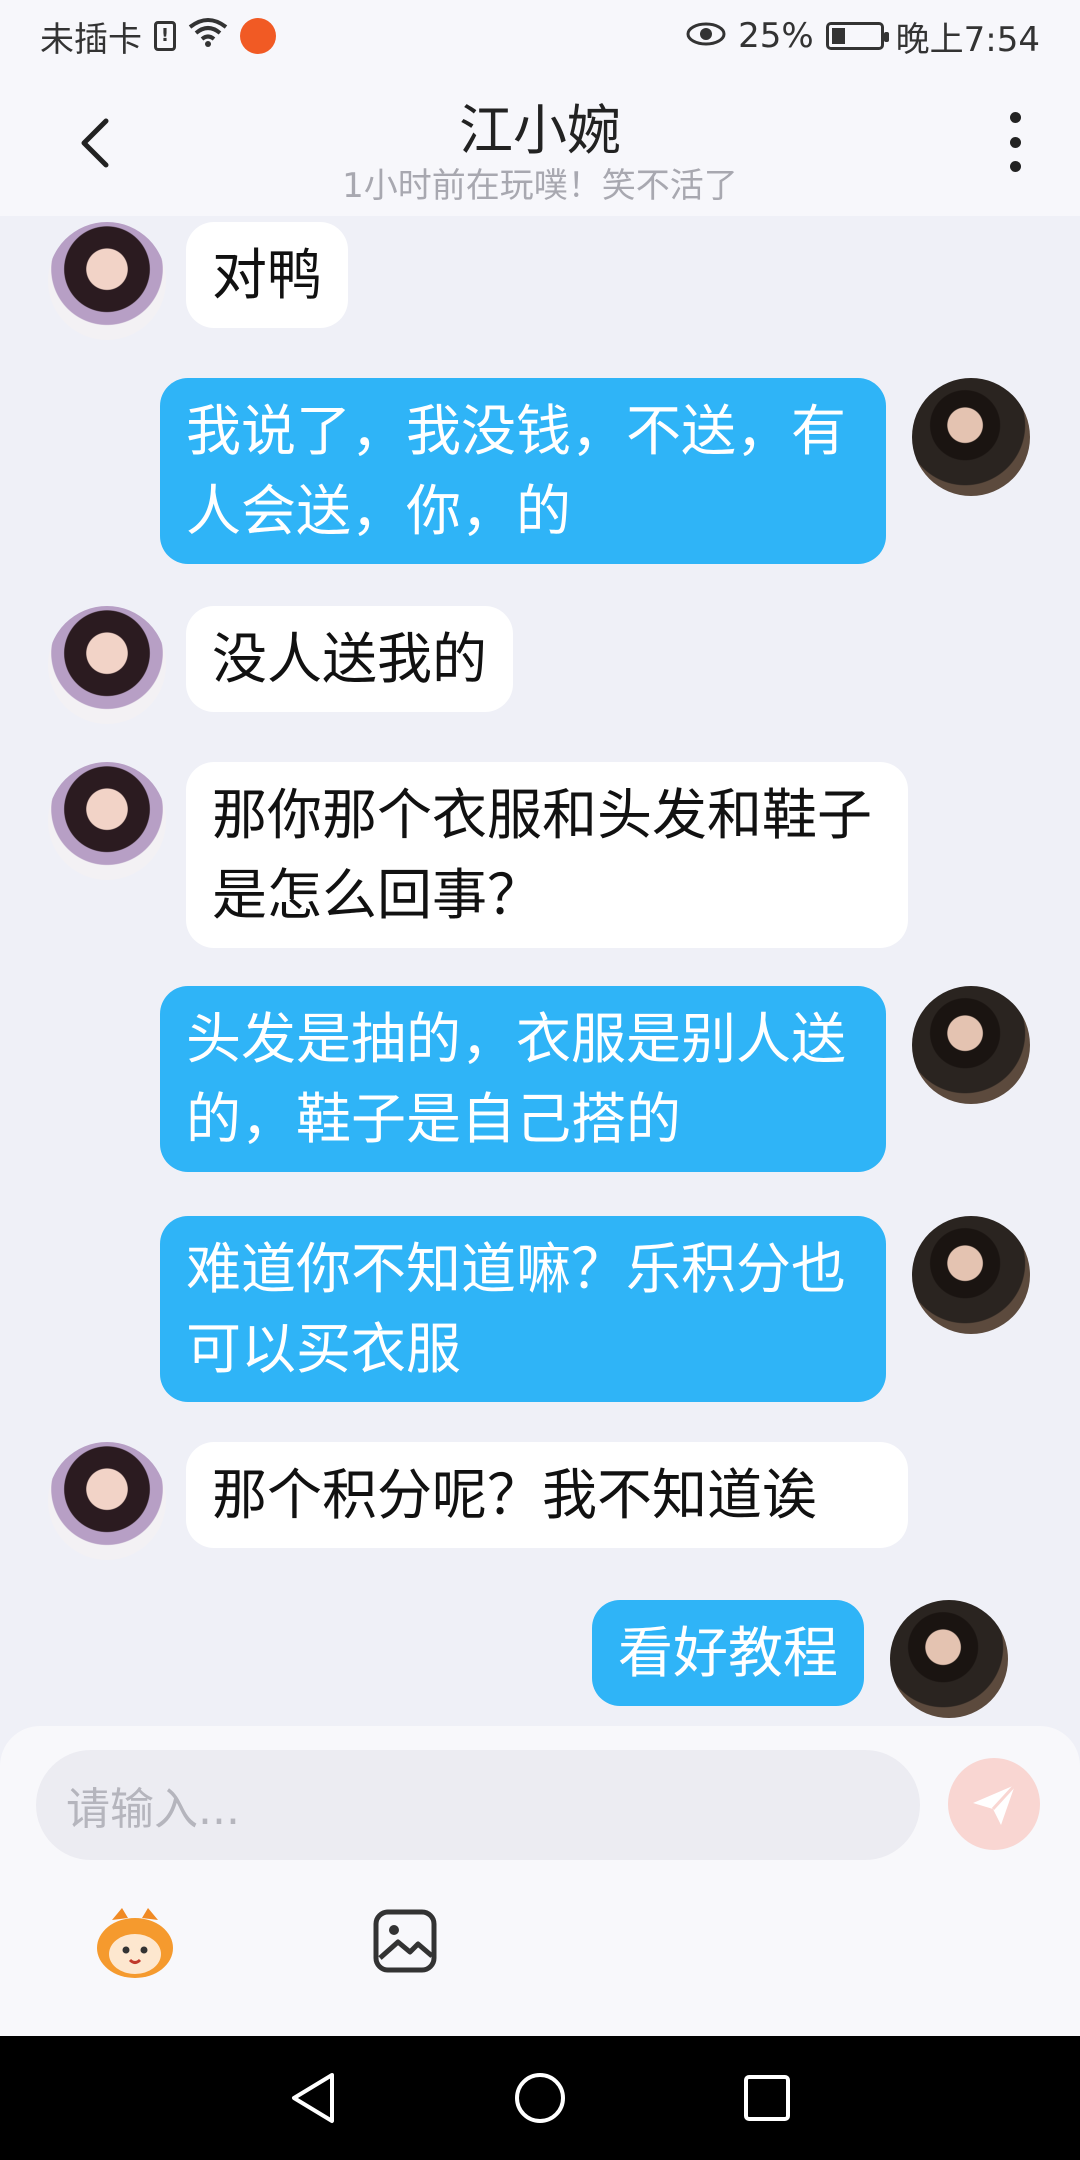 The width and height of the screenshot is (1080, 2160). What do you see at coordinates (967, 39) in the screenshot?
I see `status-time: 晚上7:54` at bounding box center [967, 39].